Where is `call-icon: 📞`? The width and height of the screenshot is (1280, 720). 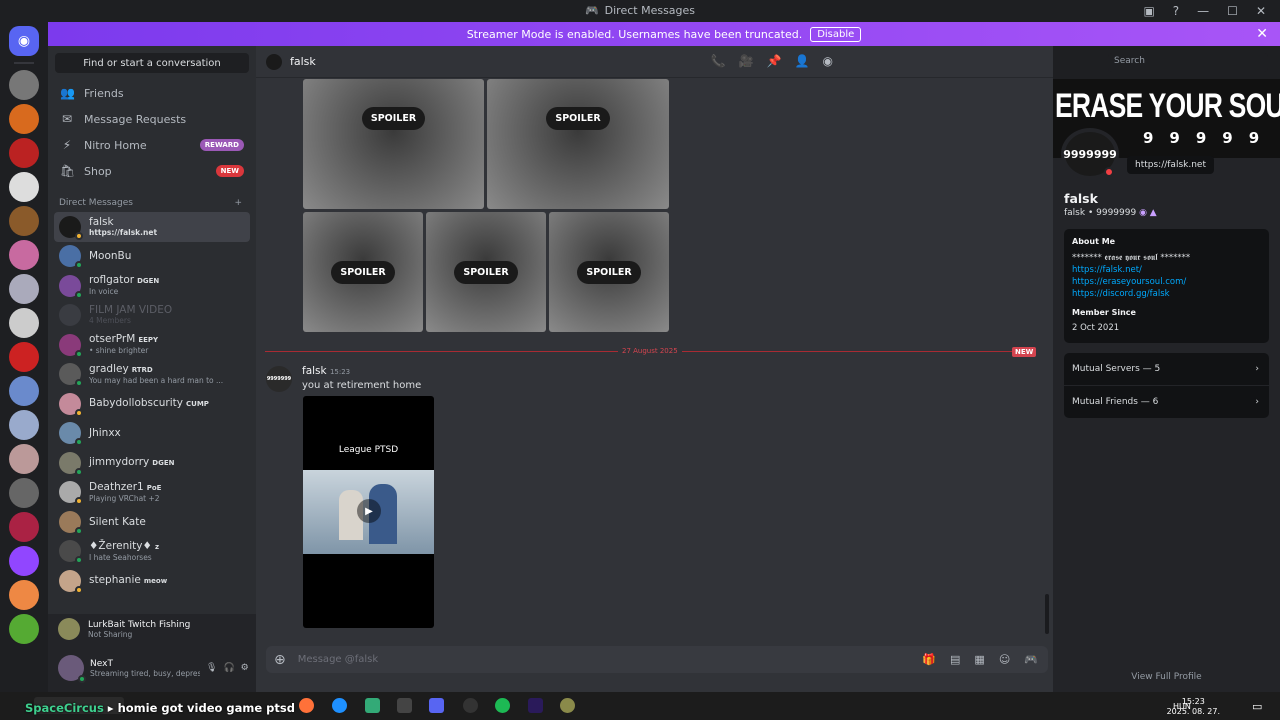
call-icon: 📞 is located at coordinates (718, 61).